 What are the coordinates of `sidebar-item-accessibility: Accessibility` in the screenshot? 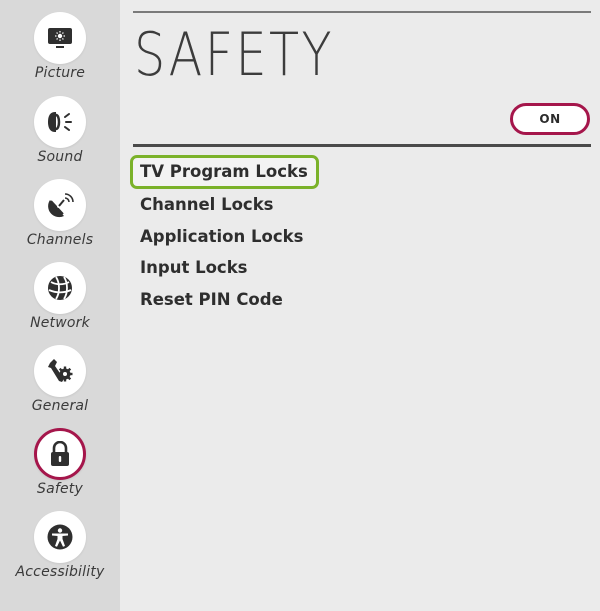 It's located at (60, 551).